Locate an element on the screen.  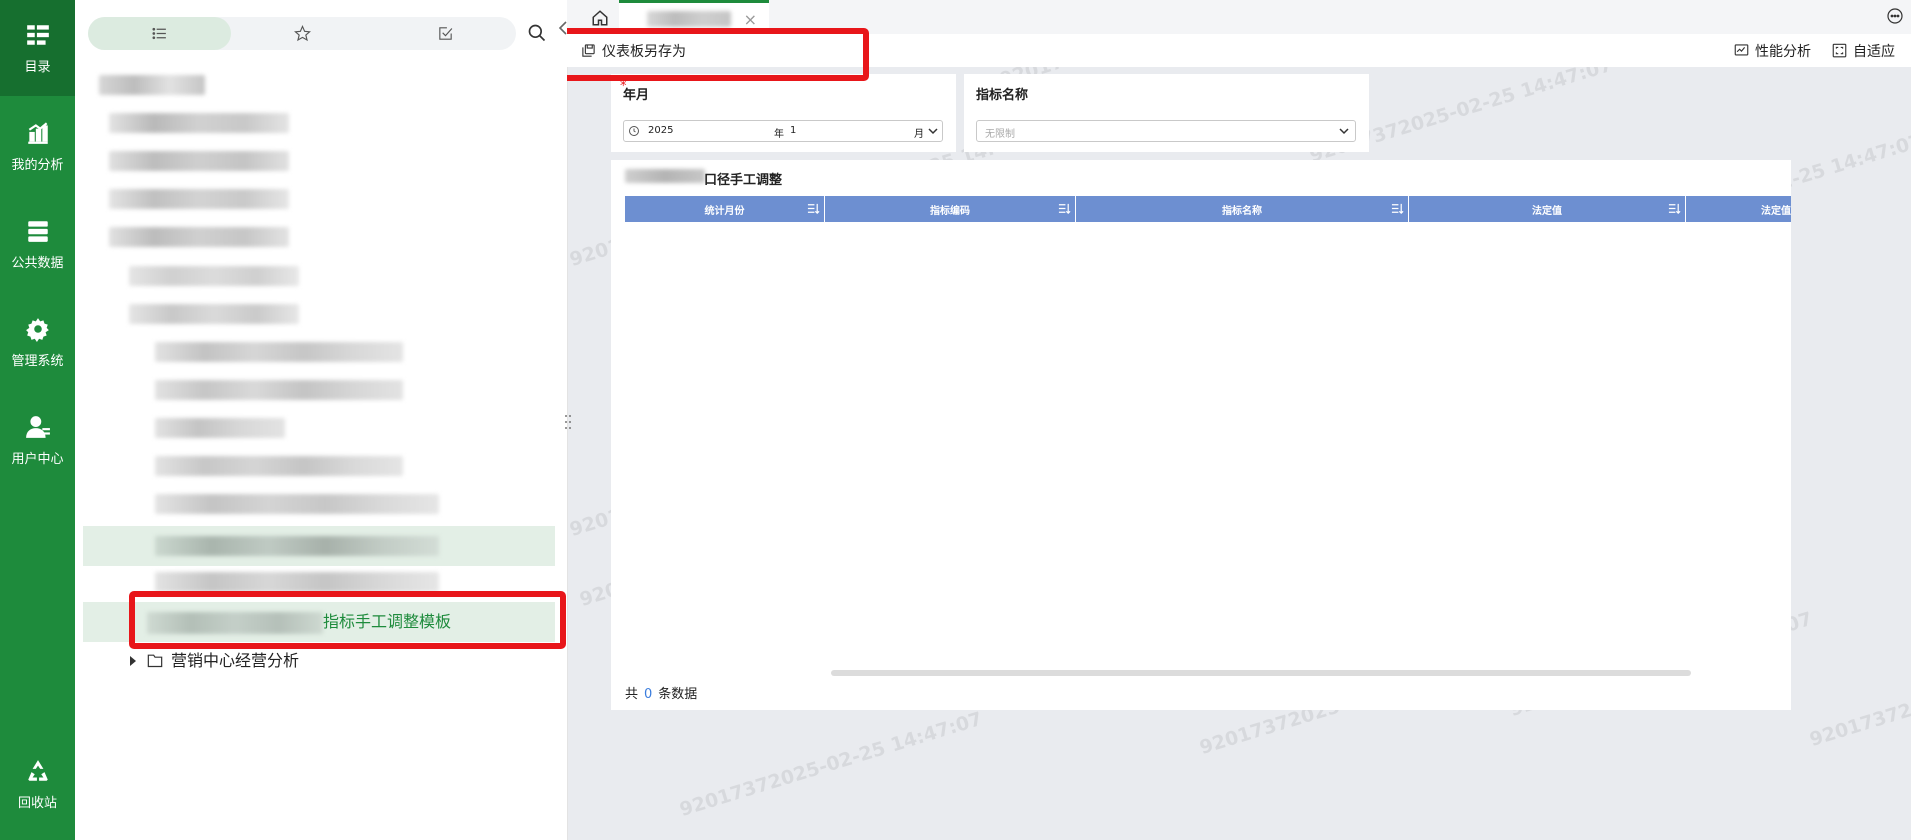
column-header: 统计月份 is located at coordinates (725, 209).